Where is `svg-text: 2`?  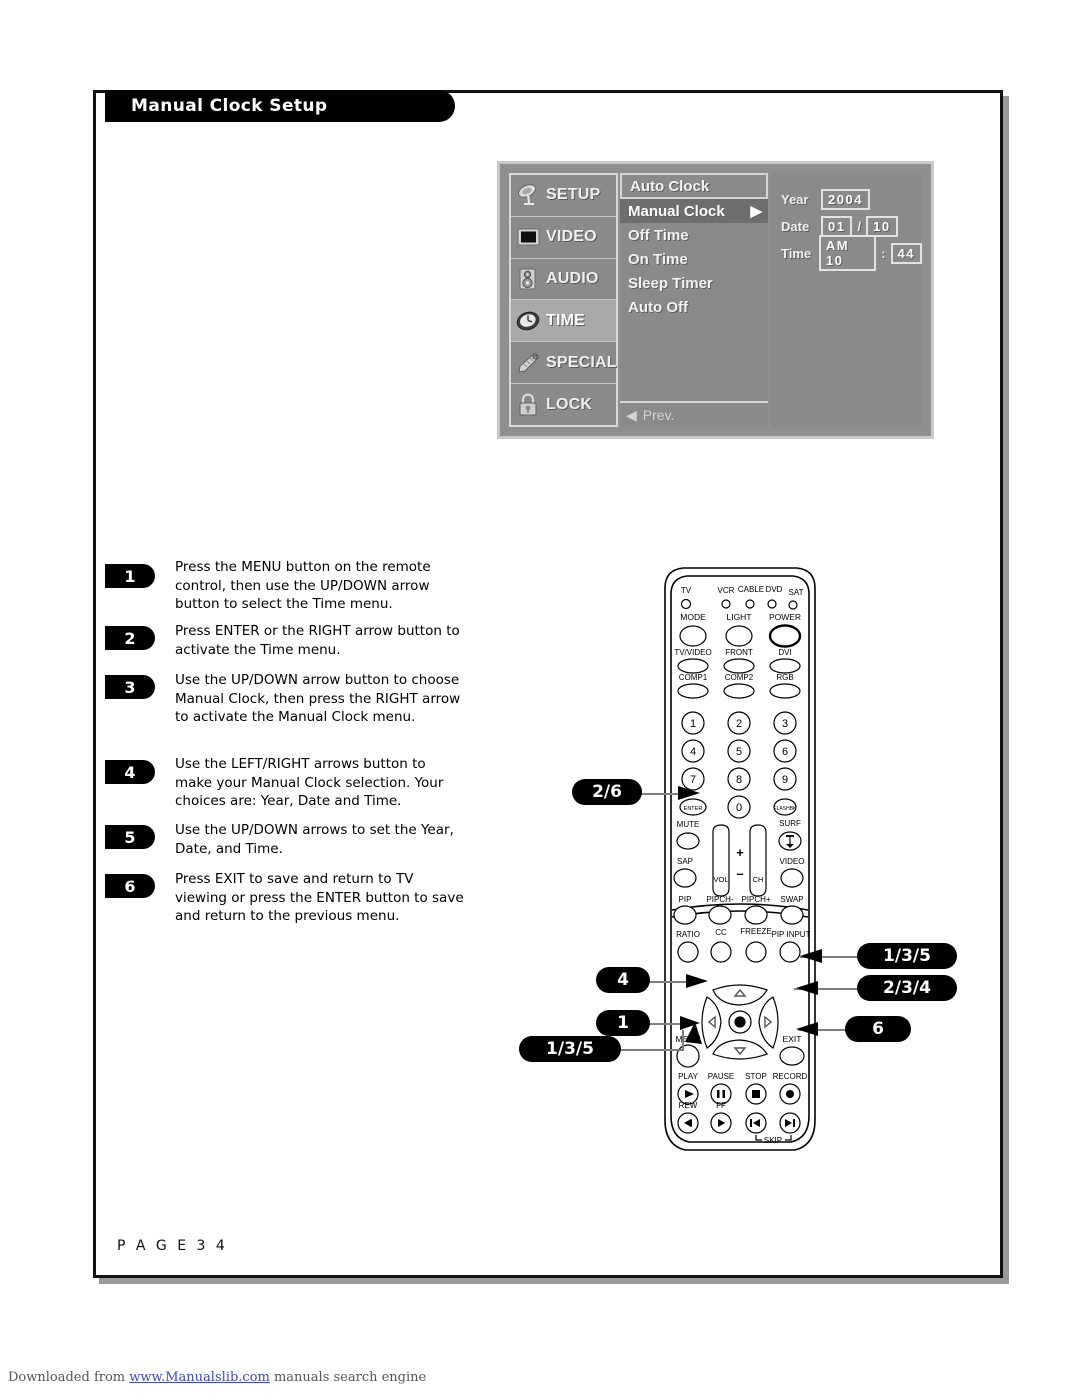 svg-text: 2 is located at coordinates (739, 724).